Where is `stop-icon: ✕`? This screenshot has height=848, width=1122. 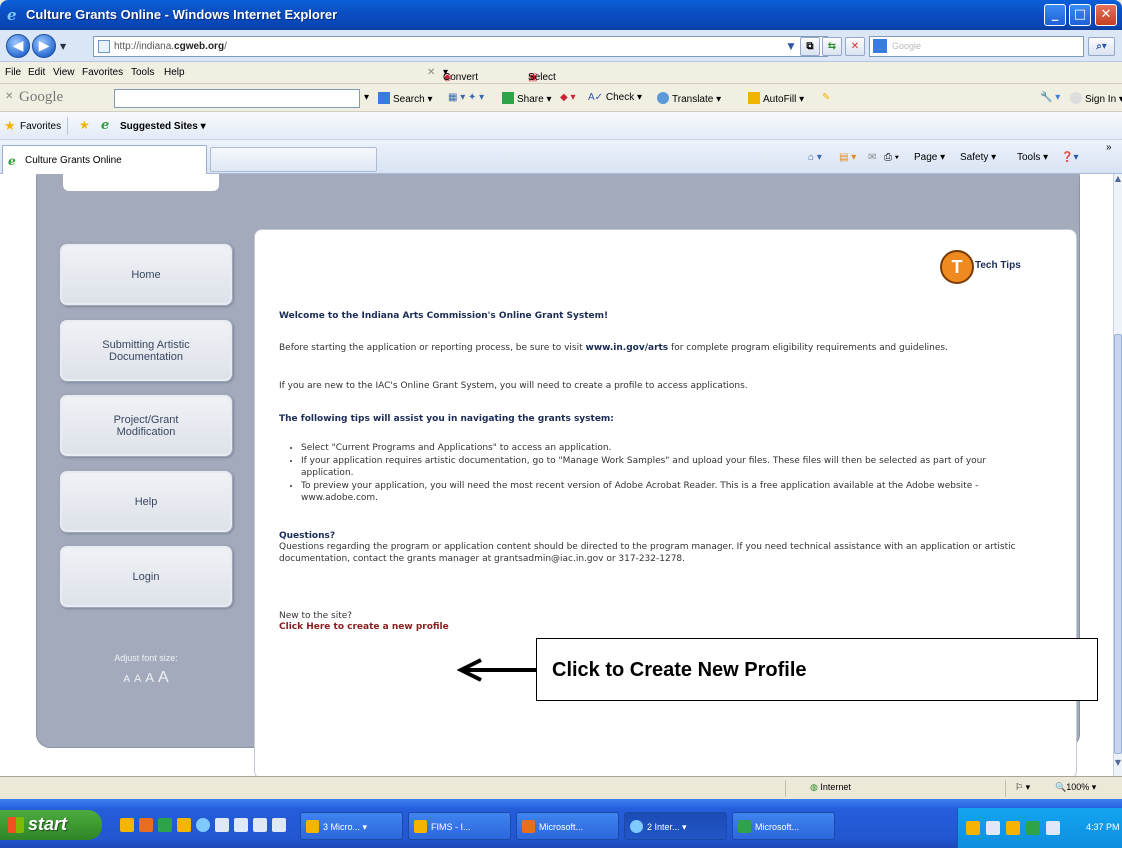 stop-icon: ✕ is located at coordinates (855, 46).